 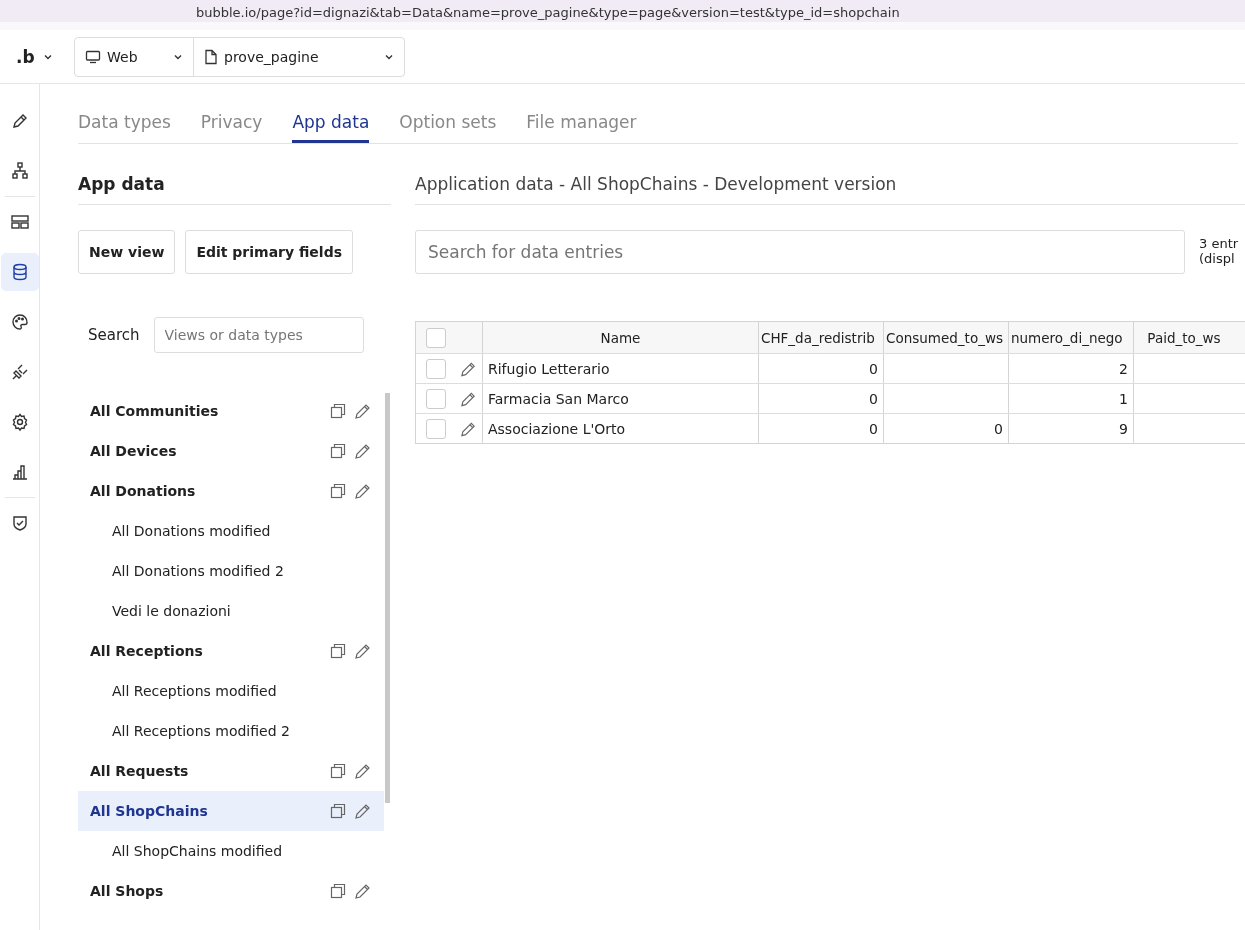 I want to click on table-cell: Associazione L'Orto, so click(x=557, y=428).